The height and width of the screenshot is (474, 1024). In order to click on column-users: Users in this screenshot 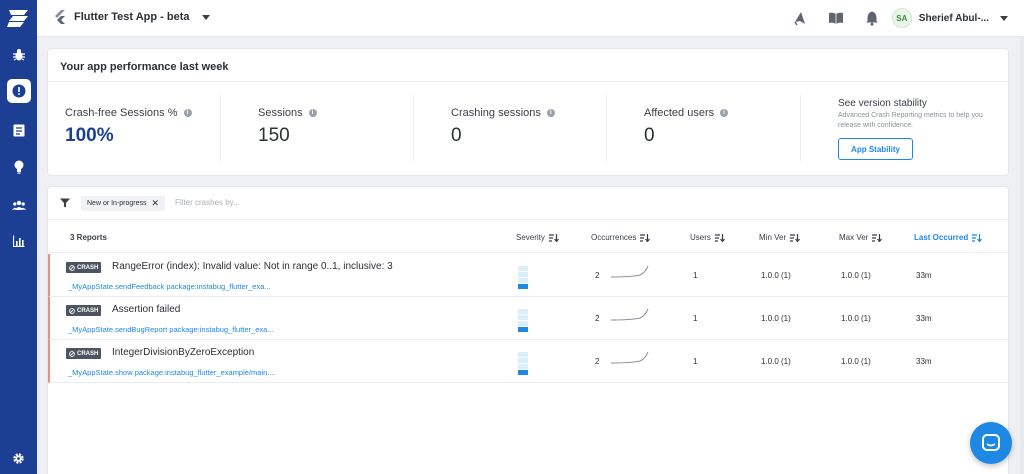, I will do `click(707, 237)`.